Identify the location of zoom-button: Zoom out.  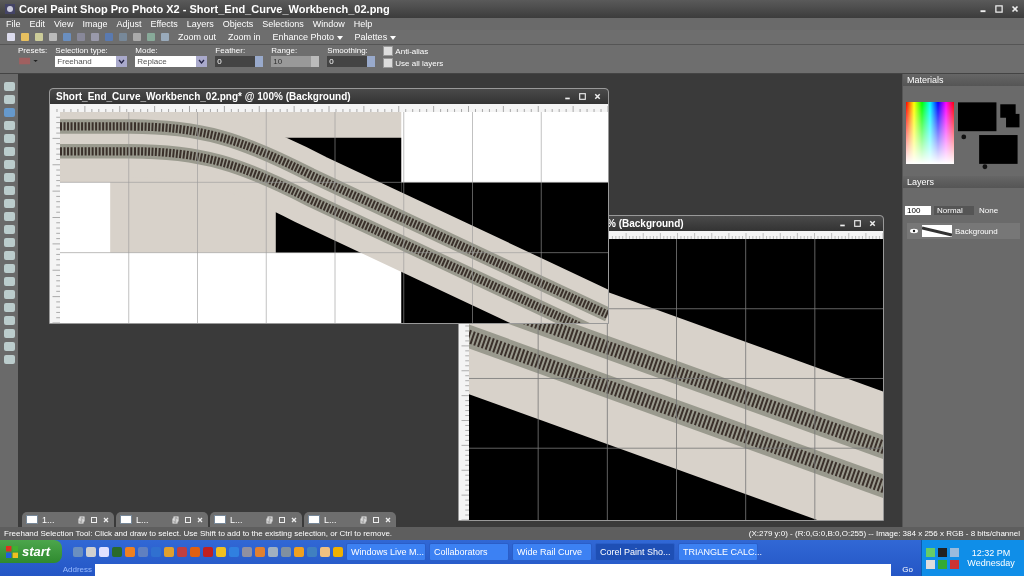
(197, 37).